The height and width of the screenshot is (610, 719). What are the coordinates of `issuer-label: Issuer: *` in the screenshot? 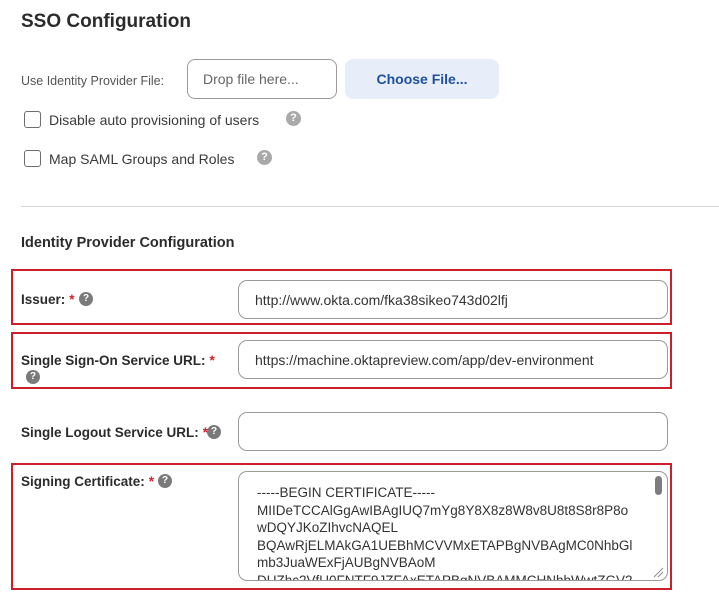 It's located at (48, 299).